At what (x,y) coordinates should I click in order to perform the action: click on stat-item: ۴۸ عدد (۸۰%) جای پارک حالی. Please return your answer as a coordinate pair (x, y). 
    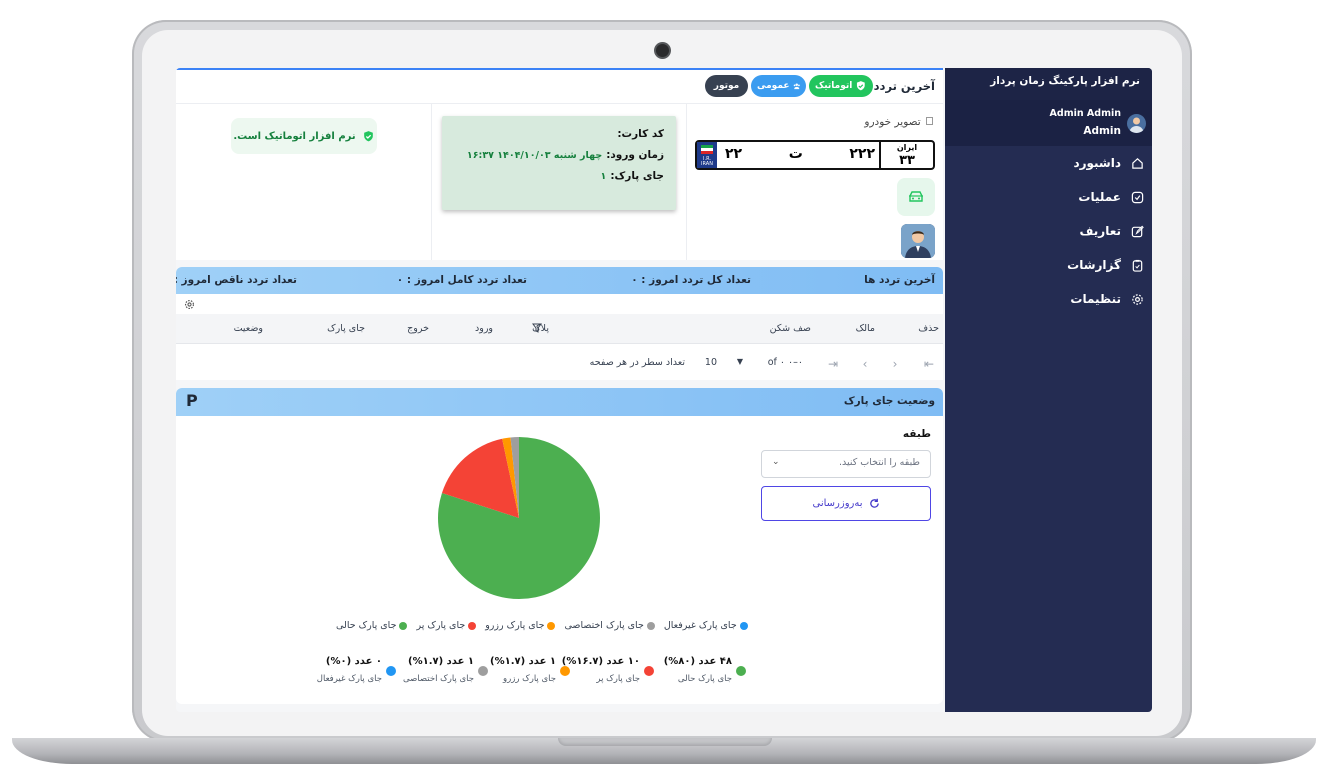
    Looking at the image, I should click on (703, 676).